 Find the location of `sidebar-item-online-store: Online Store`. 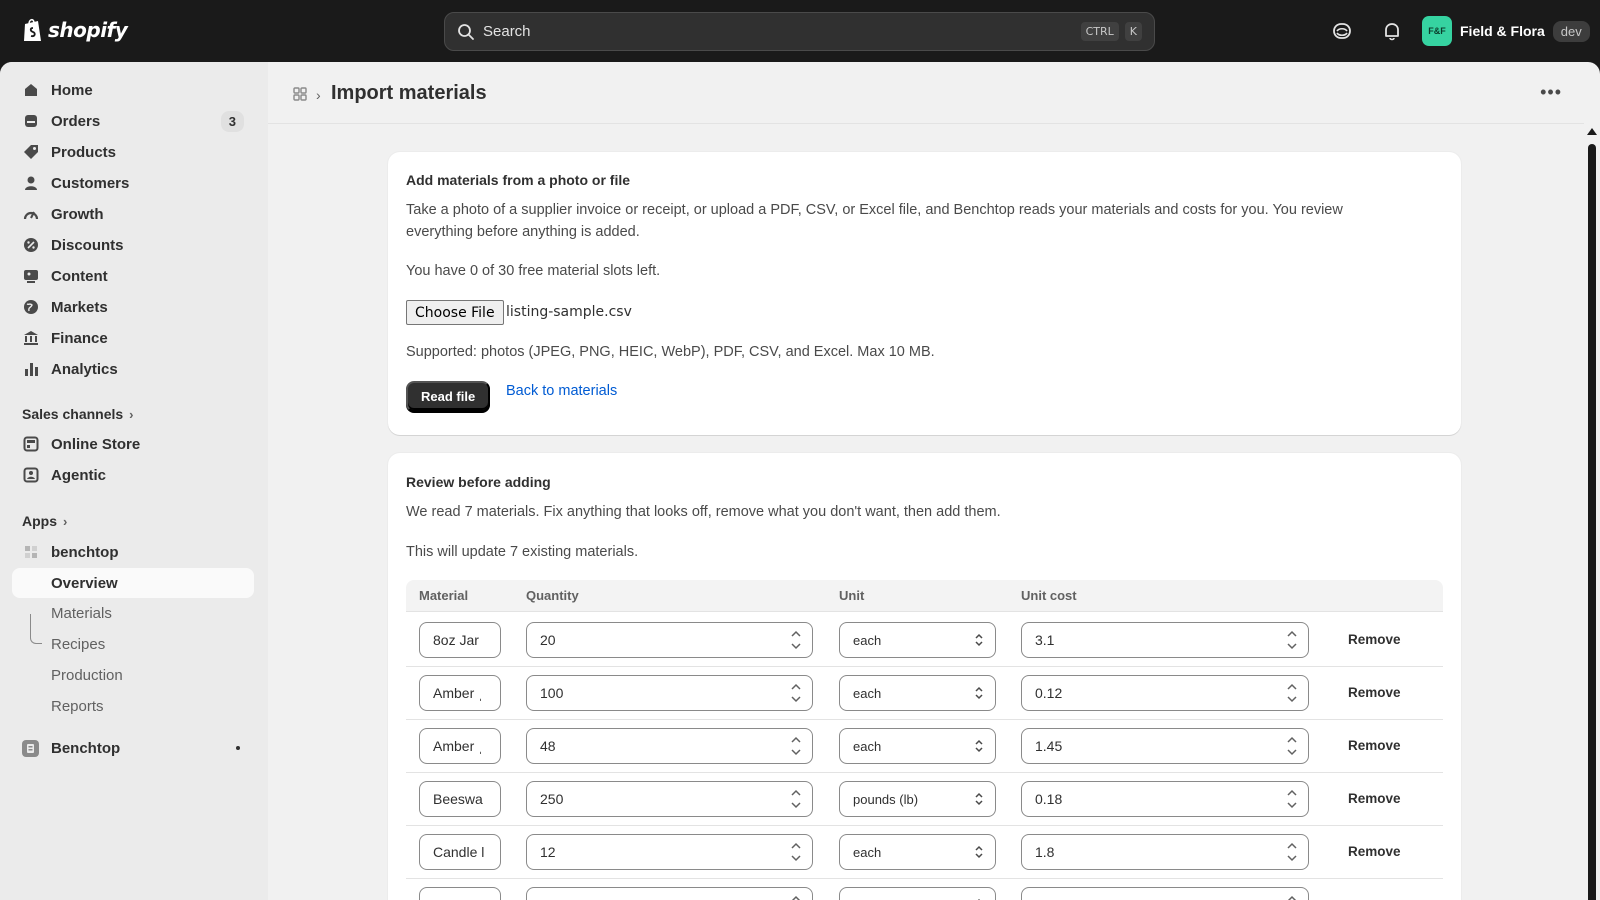

sidebar-item-online-store: Online Store is located at coordinates (133, 444).